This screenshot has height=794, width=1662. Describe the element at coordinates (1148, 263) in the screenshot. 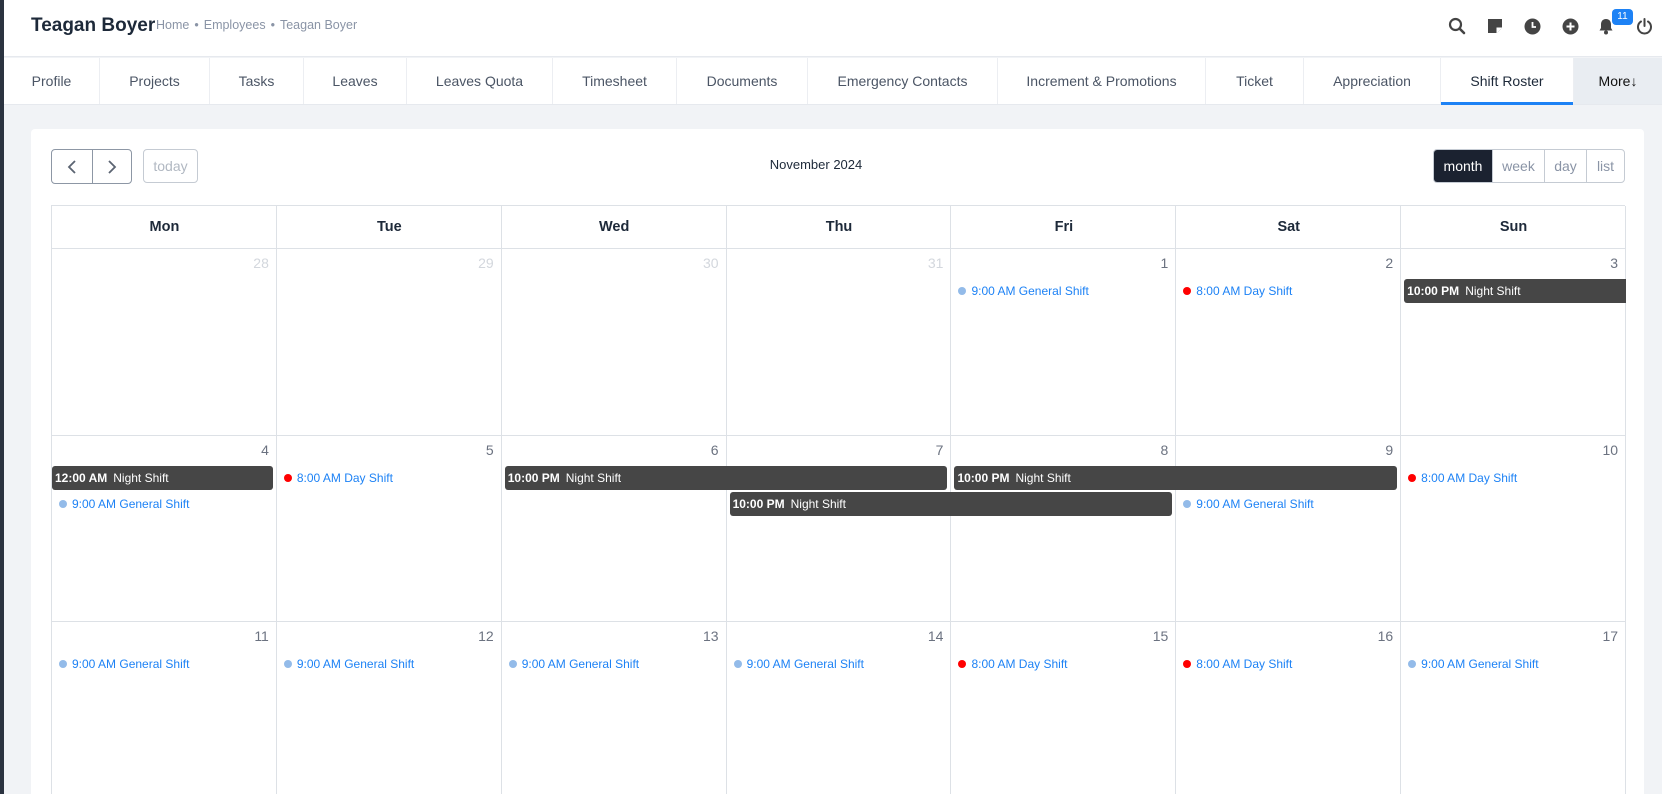

I see `day-number: 1` at that location.